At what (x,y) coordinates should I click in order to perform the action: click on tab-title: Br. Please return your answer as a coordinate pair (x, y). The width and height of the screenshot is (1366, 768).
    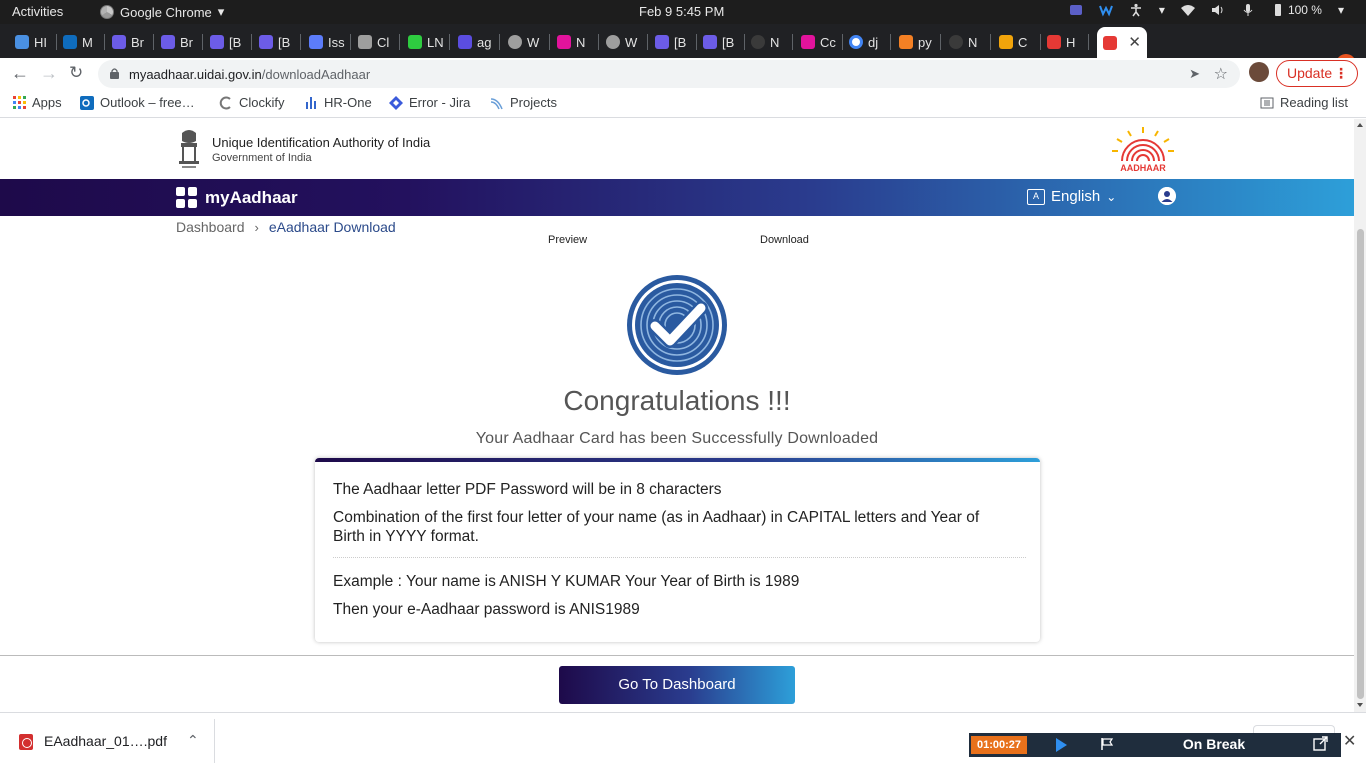
    Looking at the image, I should click on (137, 42).